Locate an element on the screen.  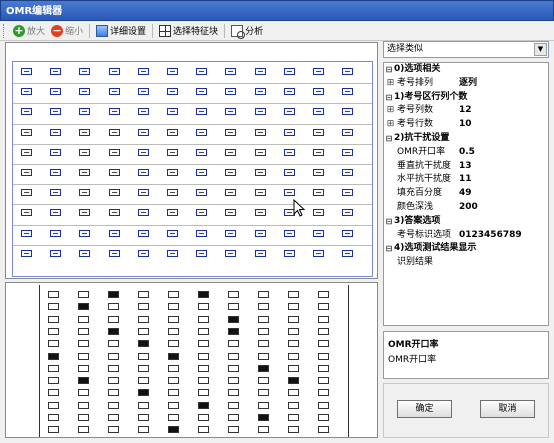
property-category: ⊟ 4)选项测试结果显示 is located at coordinates (466, 249).